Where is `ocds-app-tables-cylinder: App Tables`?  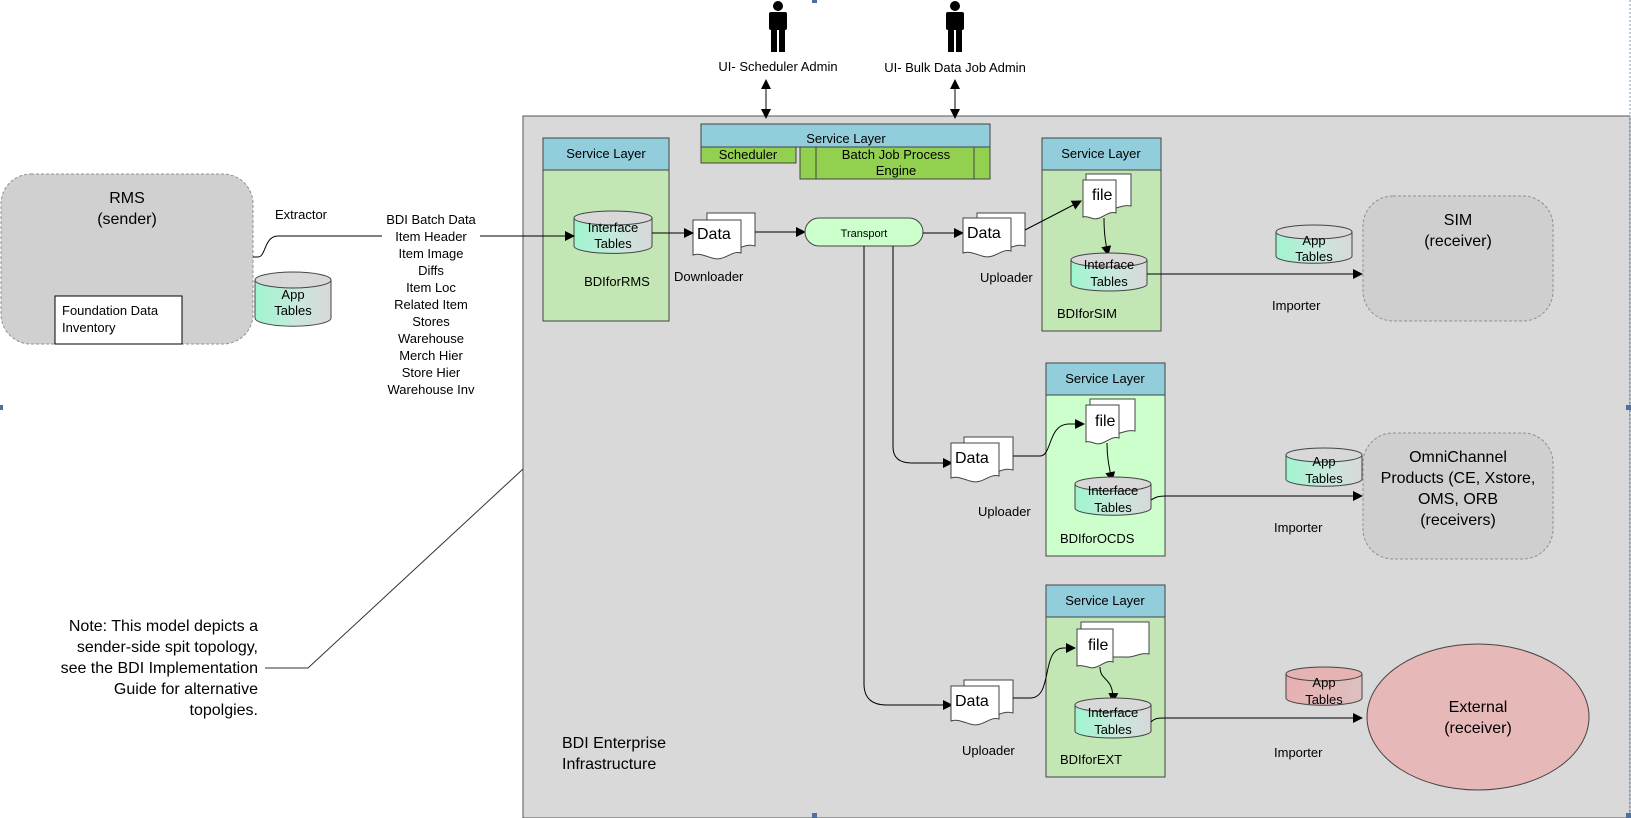
ocds-app-tables-cylinder: App Tables is located at coordinates (1324, 467).